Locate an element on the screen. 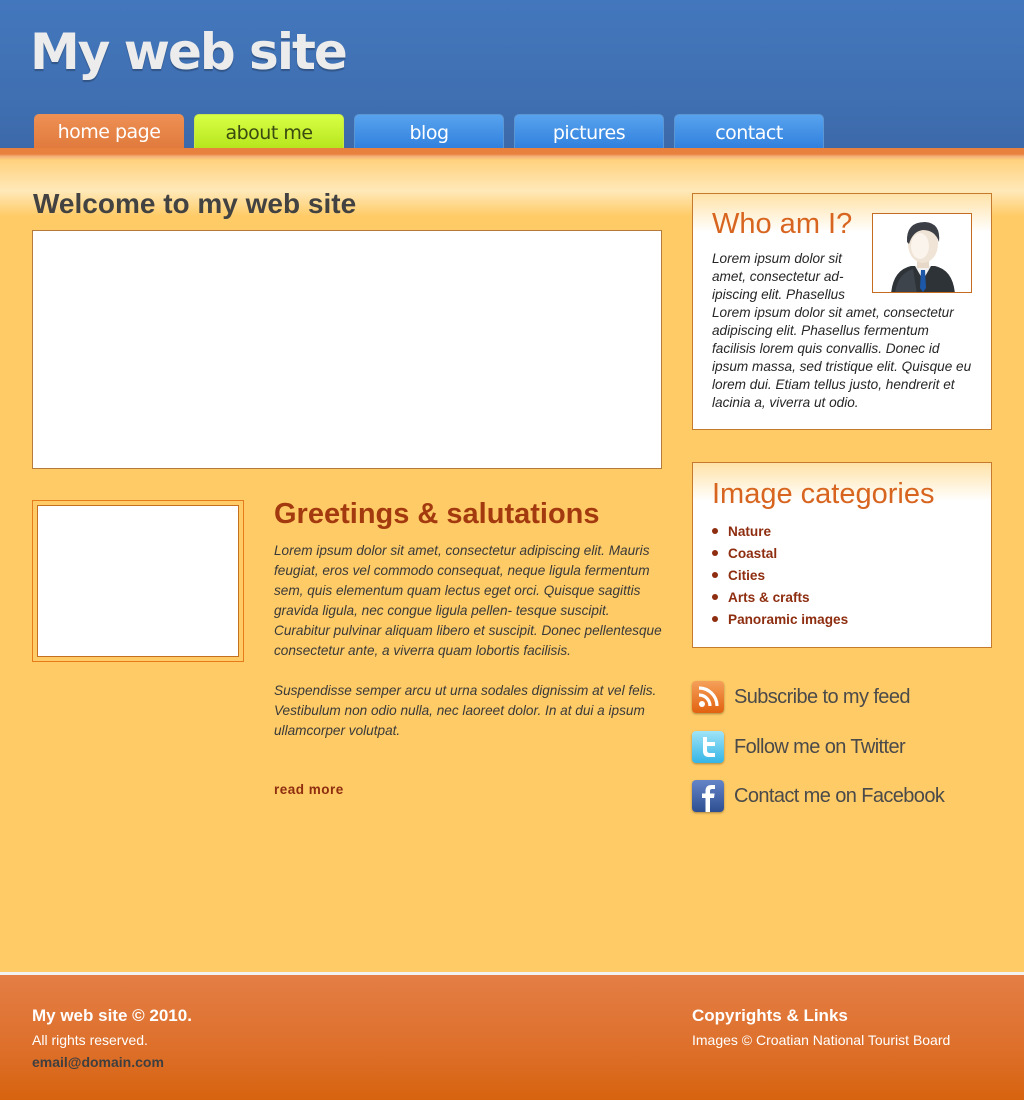  tab-blog: blog is located at coordinates (429, 132).